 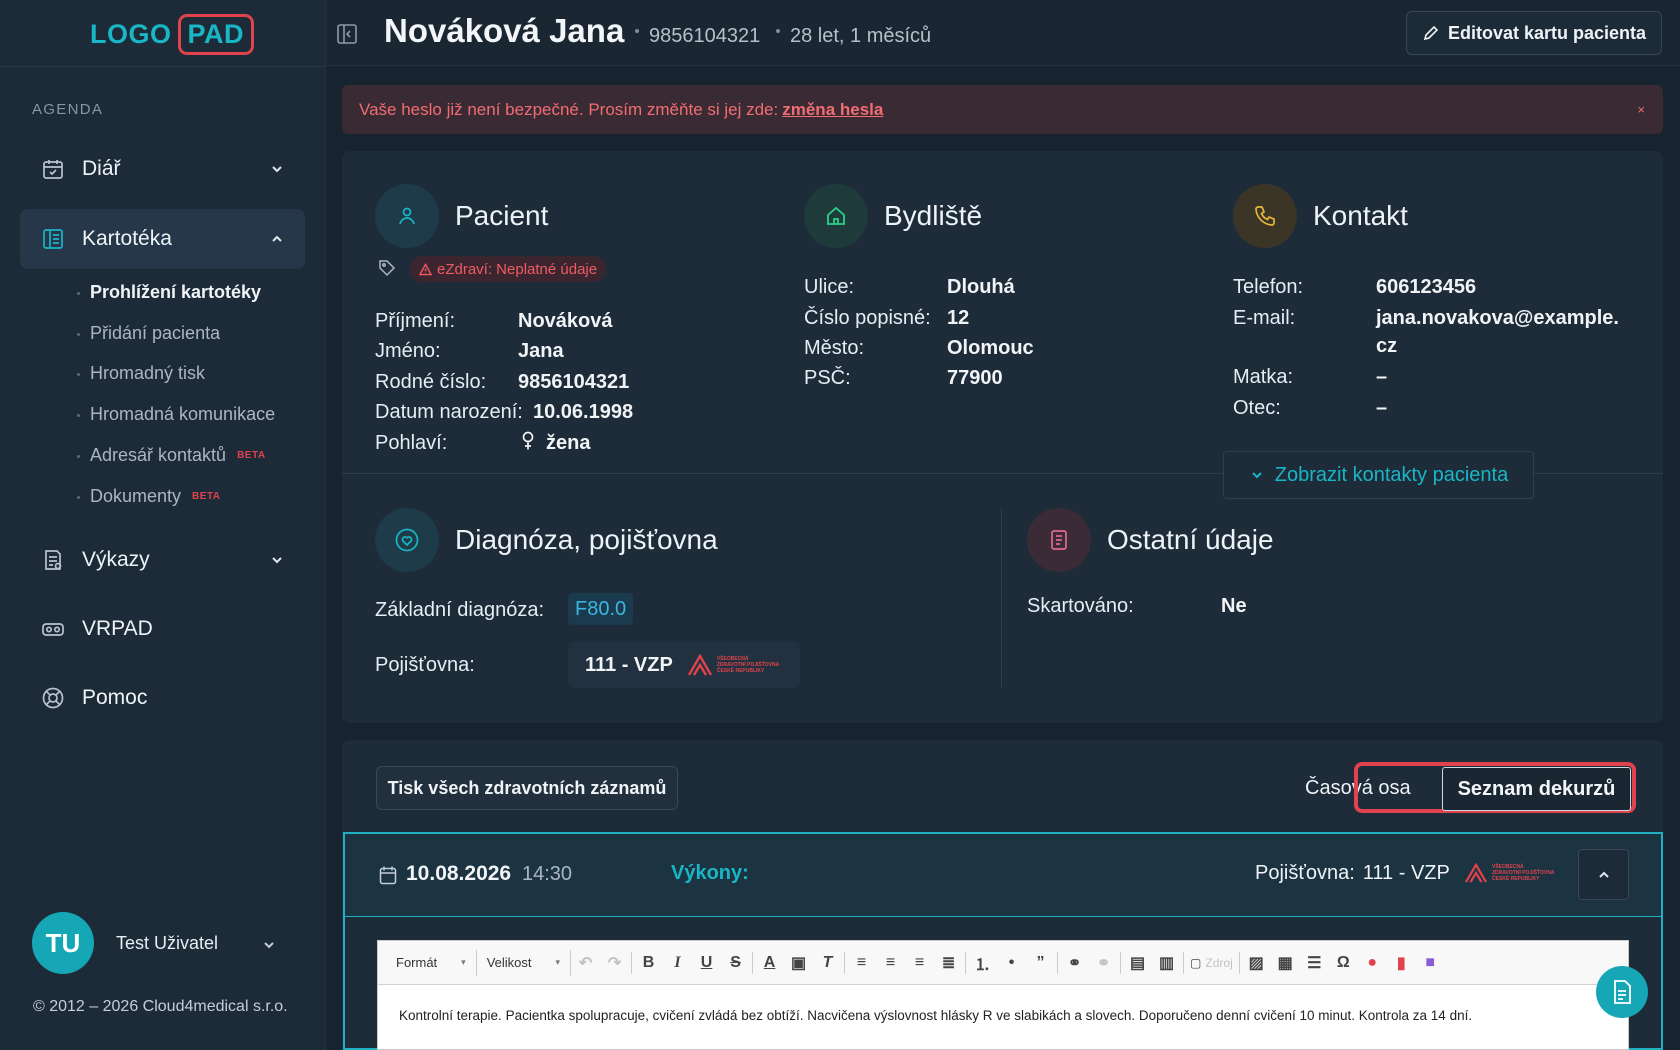 What do you see at coordinates (1343, 963) in the screenshot?
I see `special-char-icon: Ω` at bounding box center [1343, 963].